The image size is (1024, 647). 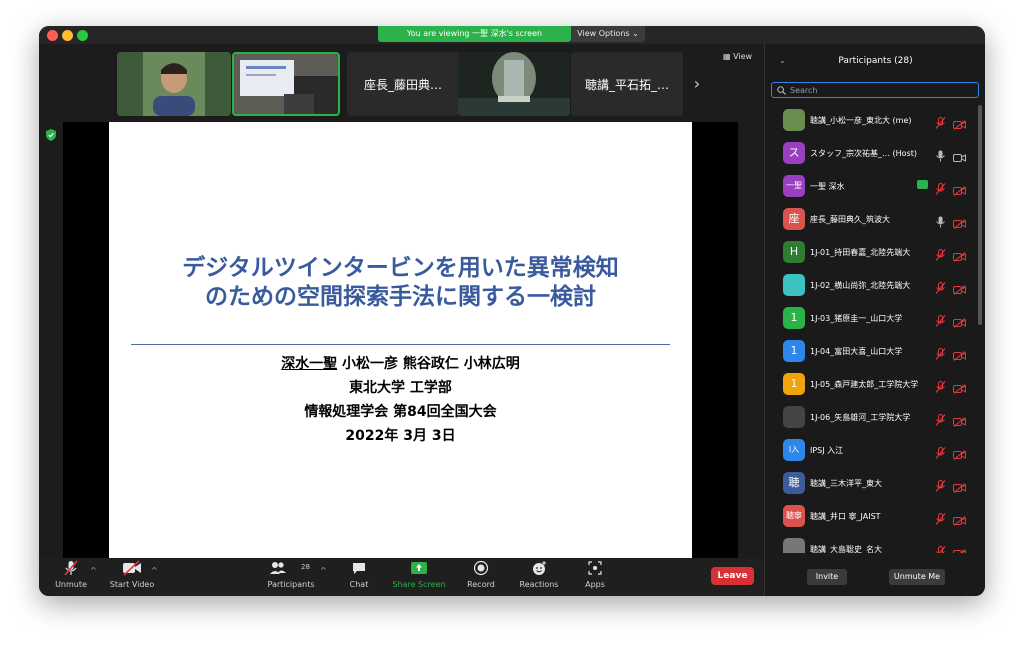 I want to click on share-screen-button: Share Screen, so click(x=419, y=574).